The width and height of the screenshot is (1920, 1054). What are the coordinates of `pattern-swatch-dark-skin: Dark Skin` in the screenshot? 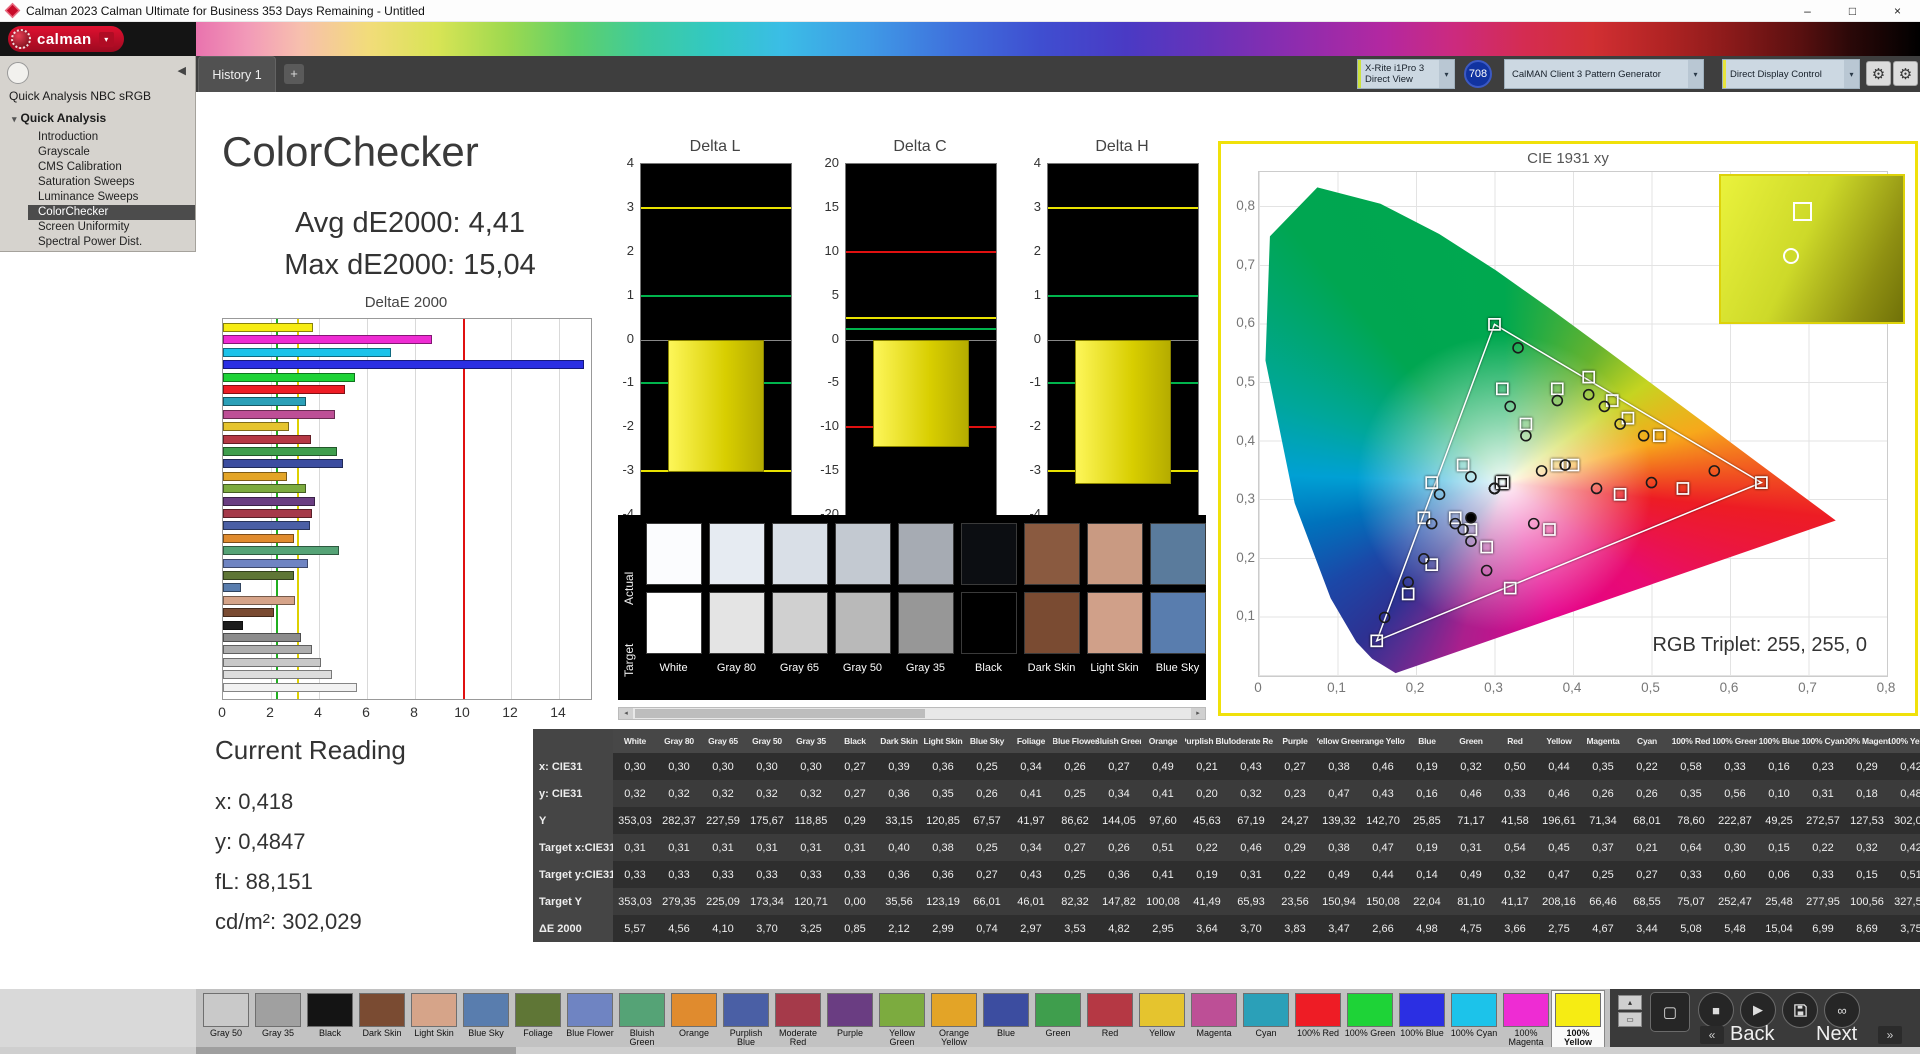 It's located at (382, 1019).